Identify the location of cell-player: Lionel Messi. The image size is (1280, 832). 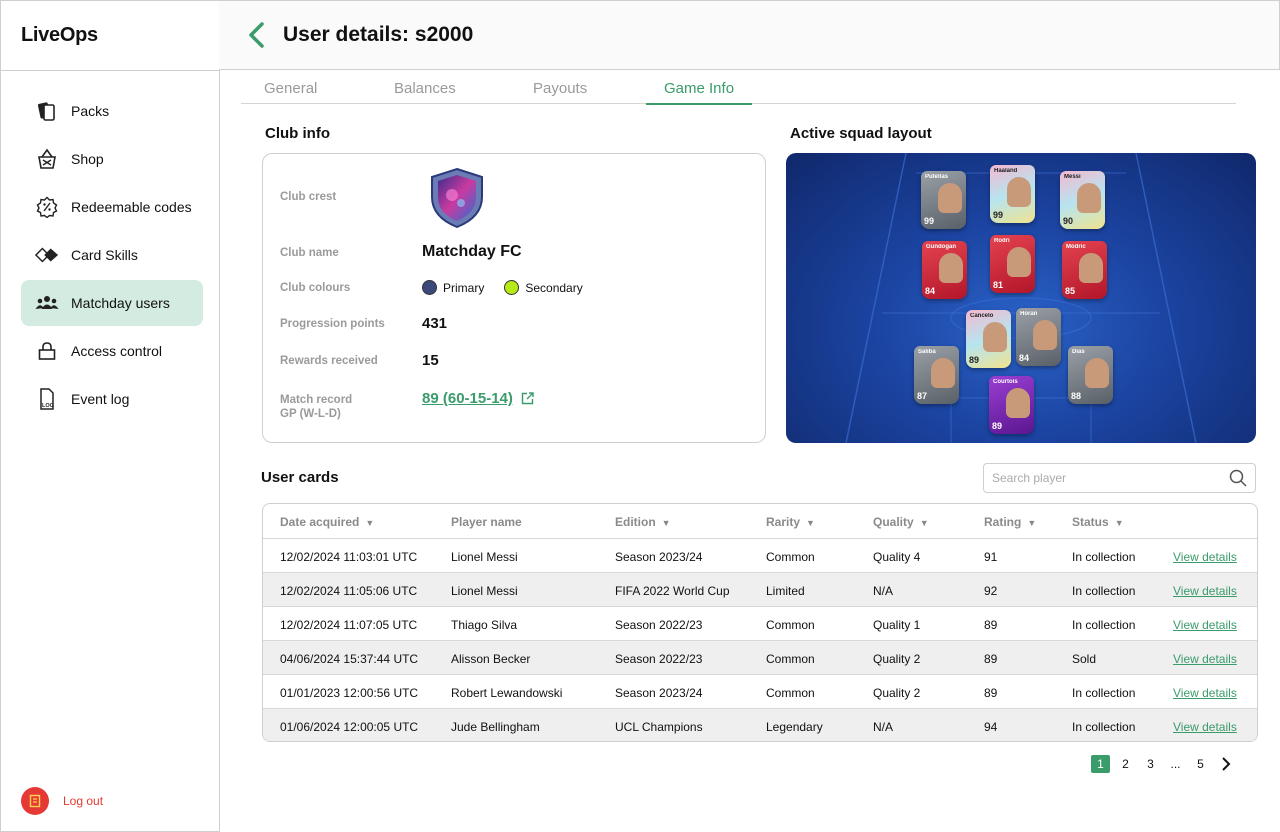
(484, 591).